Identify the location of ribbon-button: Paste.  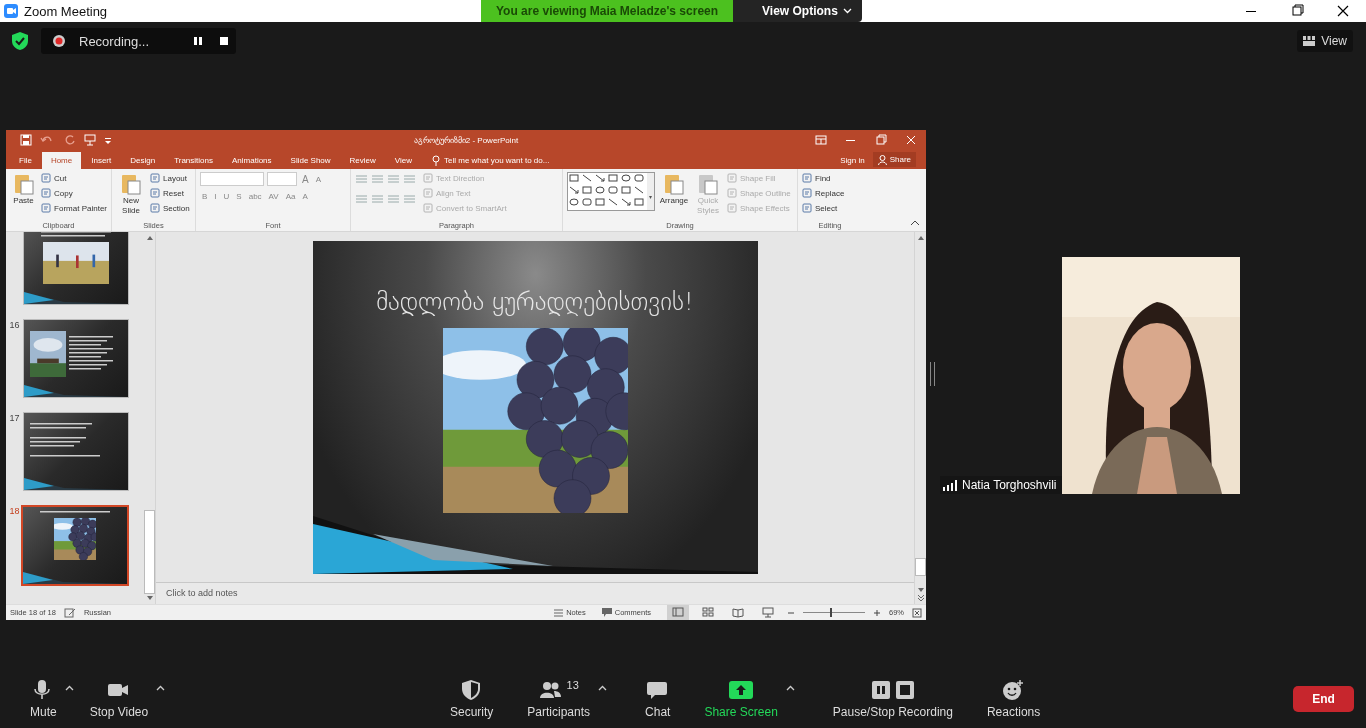
(24, 189).